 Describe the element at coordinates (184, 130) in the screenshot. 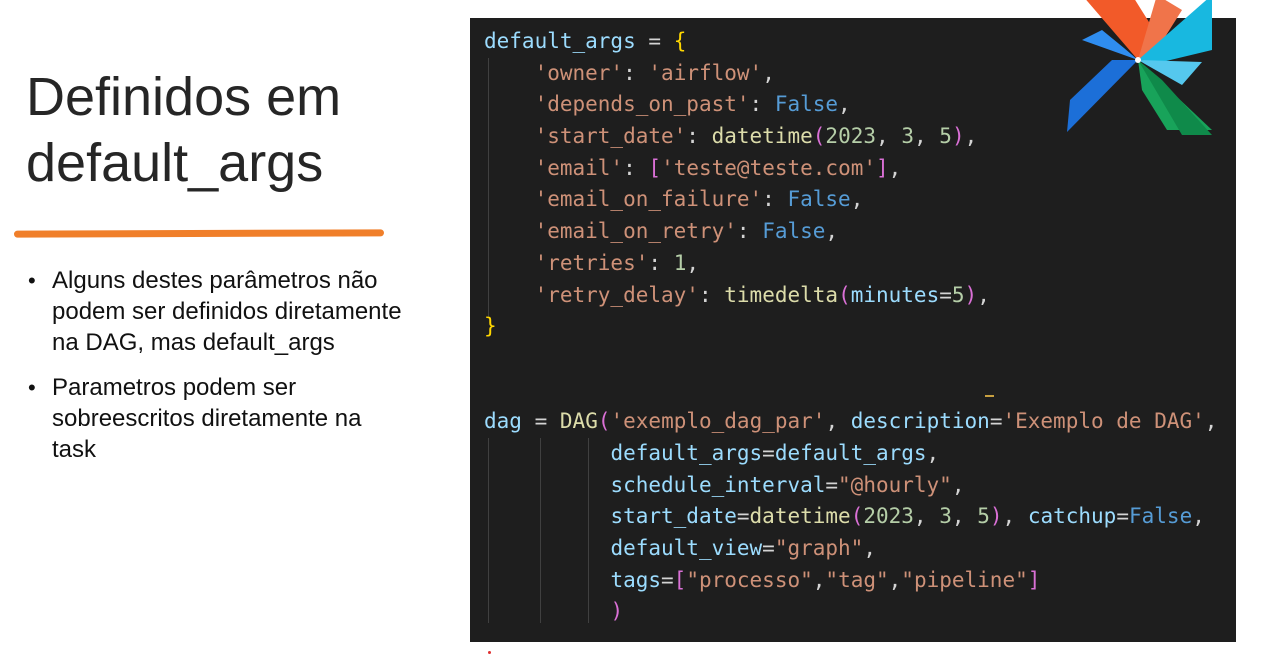

I see `slide-title: Definidos em default_args` at that location.